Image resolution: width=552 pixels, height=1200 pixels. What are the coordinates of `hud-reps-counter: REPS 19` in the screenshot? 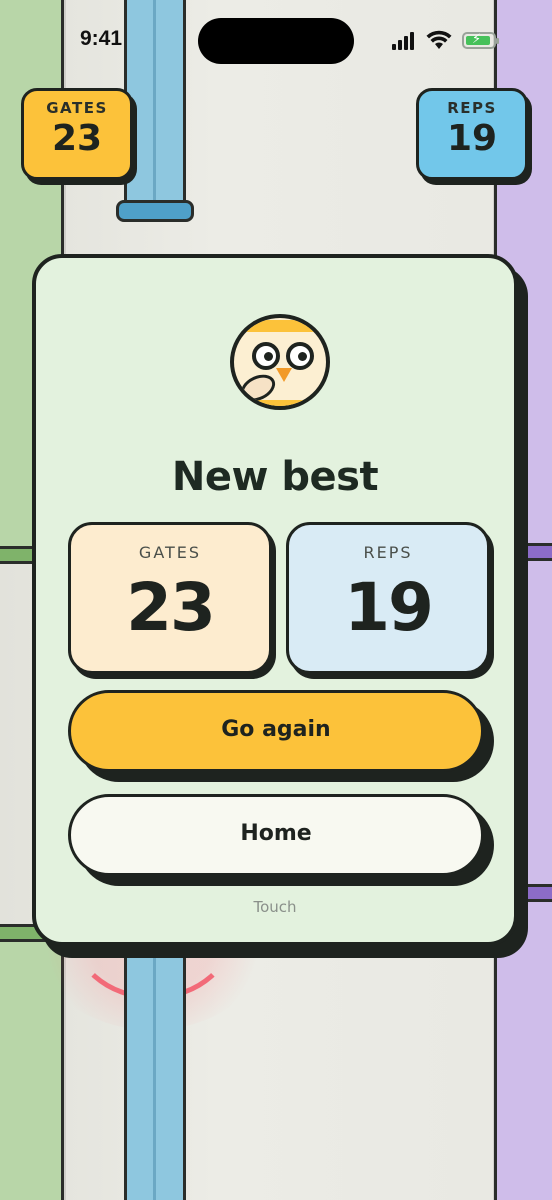 It's located at (472, 134).